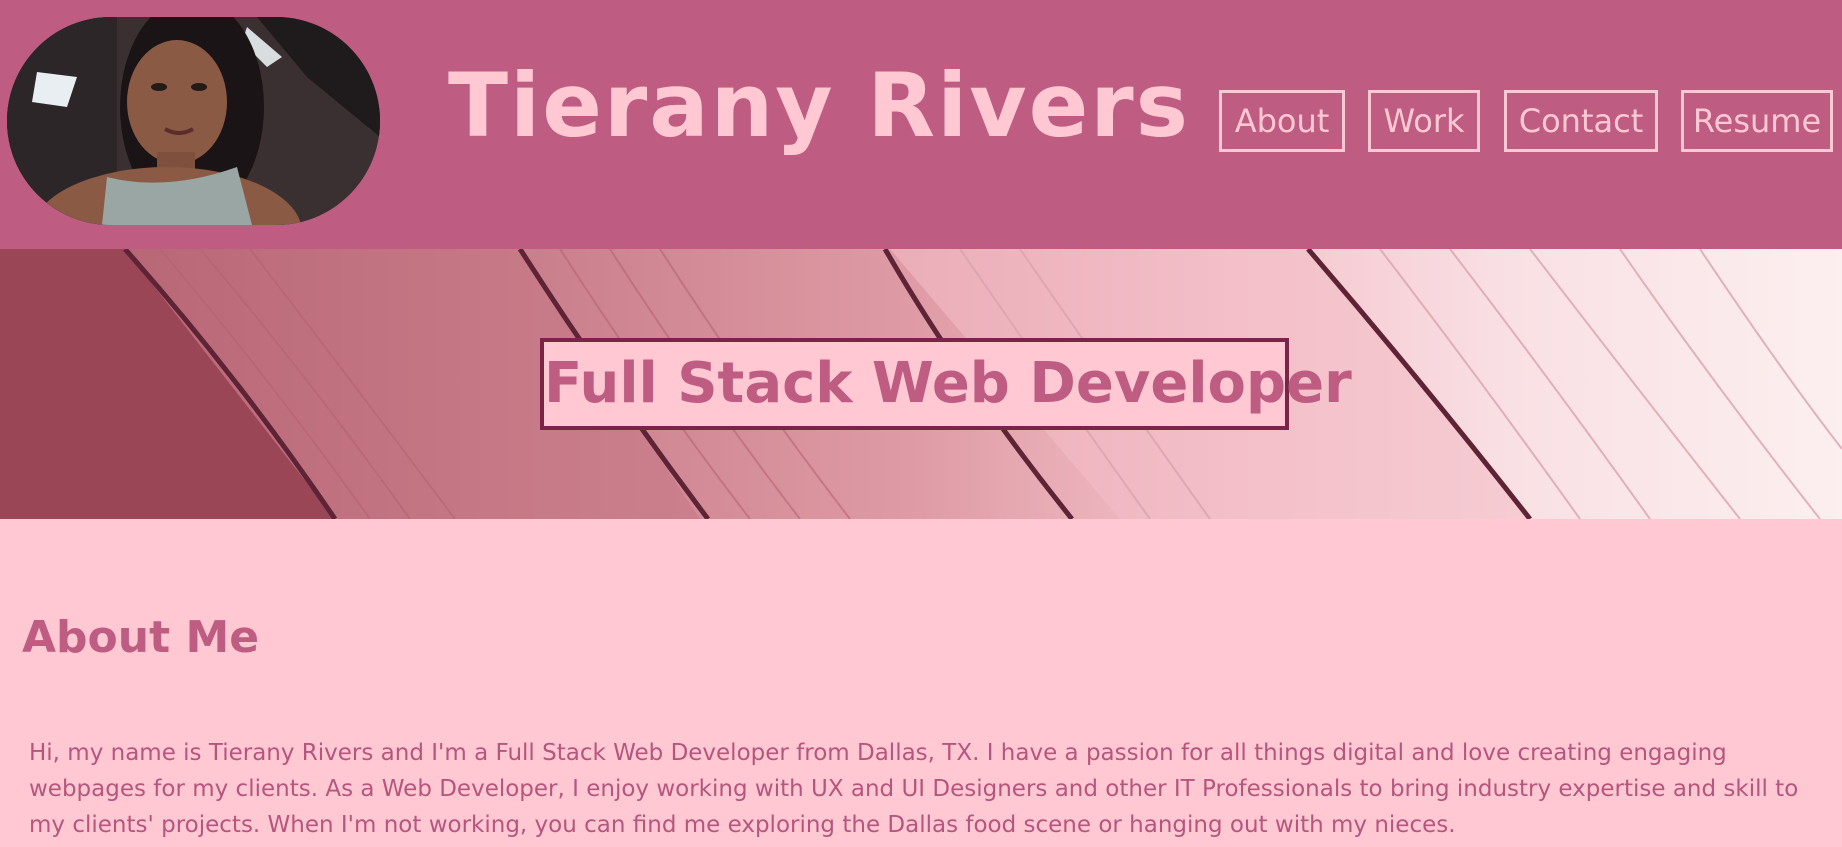  What do you see at coordinates (1282, 121) in the screenshot?
I see `nav-about-button: About` at bounding box center [1282, 121].